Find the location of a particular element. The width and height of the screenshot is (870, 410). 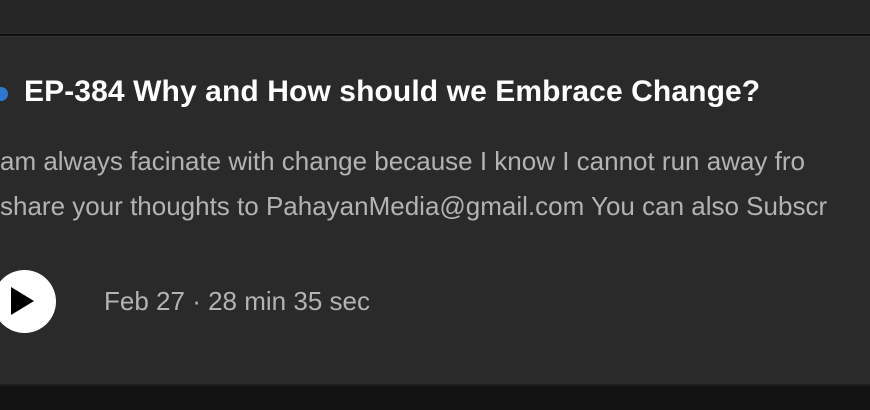

new-episode-indicator is located at coordinates (4, 94).